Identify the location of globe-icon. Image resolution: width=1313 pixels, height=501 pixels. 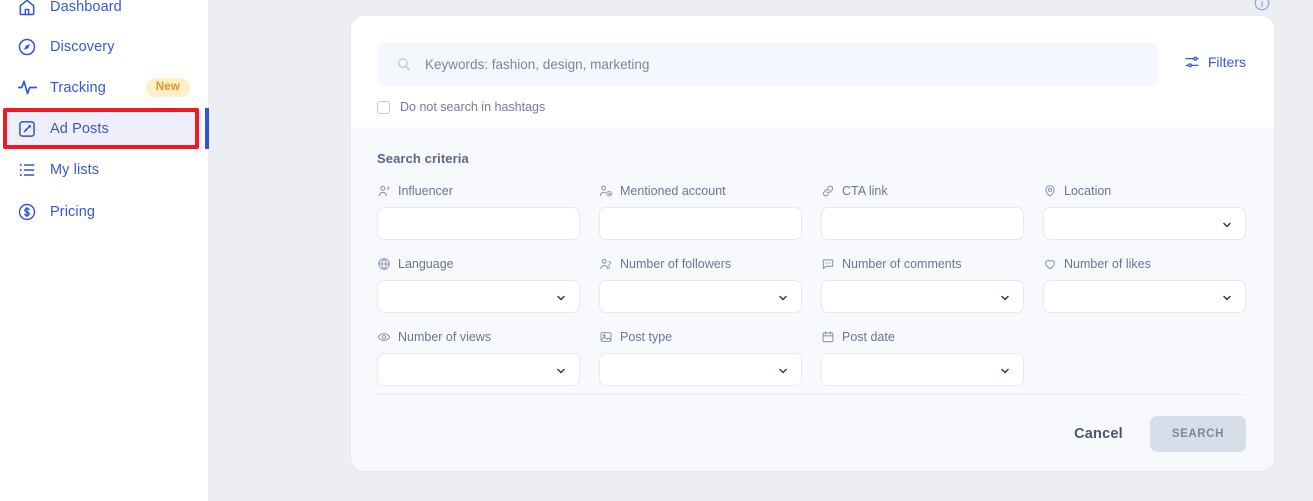
(384, 264).